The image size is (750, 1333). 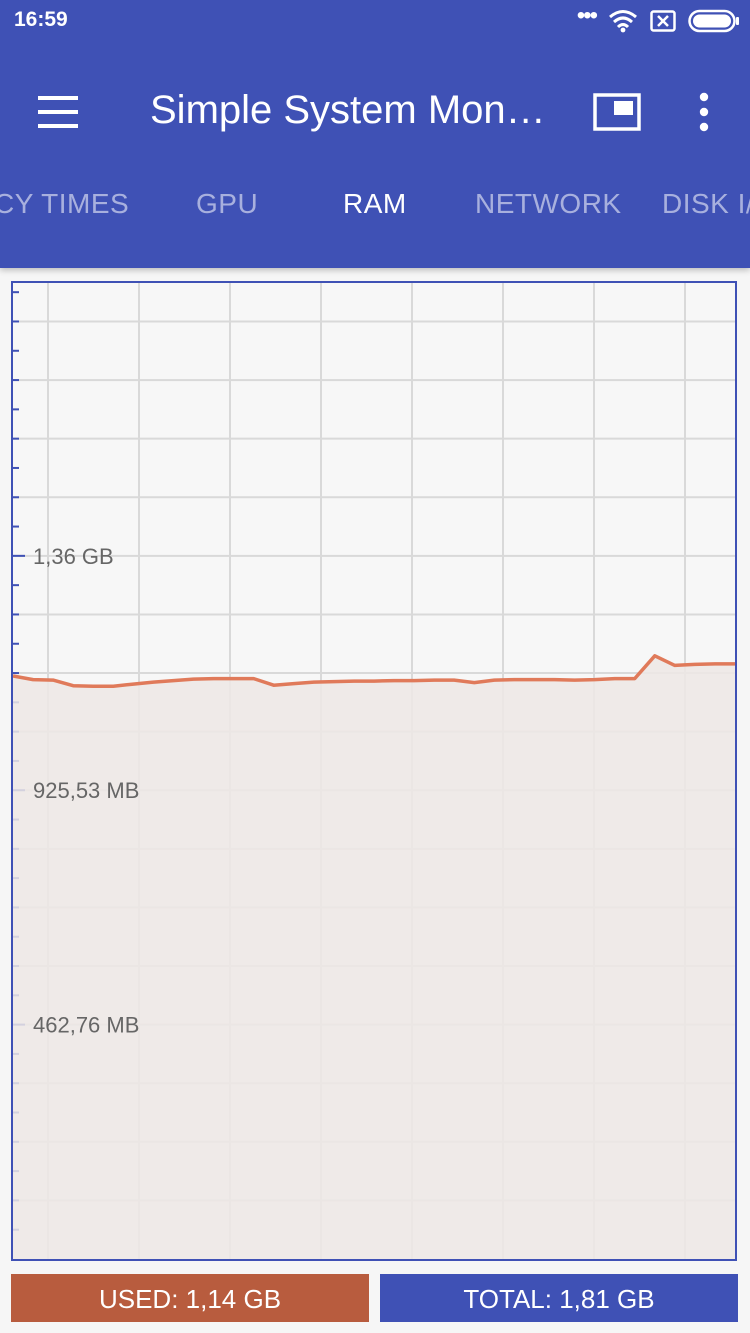 I want to click on tab-gpu: GPU, so click(x=227, y=204).